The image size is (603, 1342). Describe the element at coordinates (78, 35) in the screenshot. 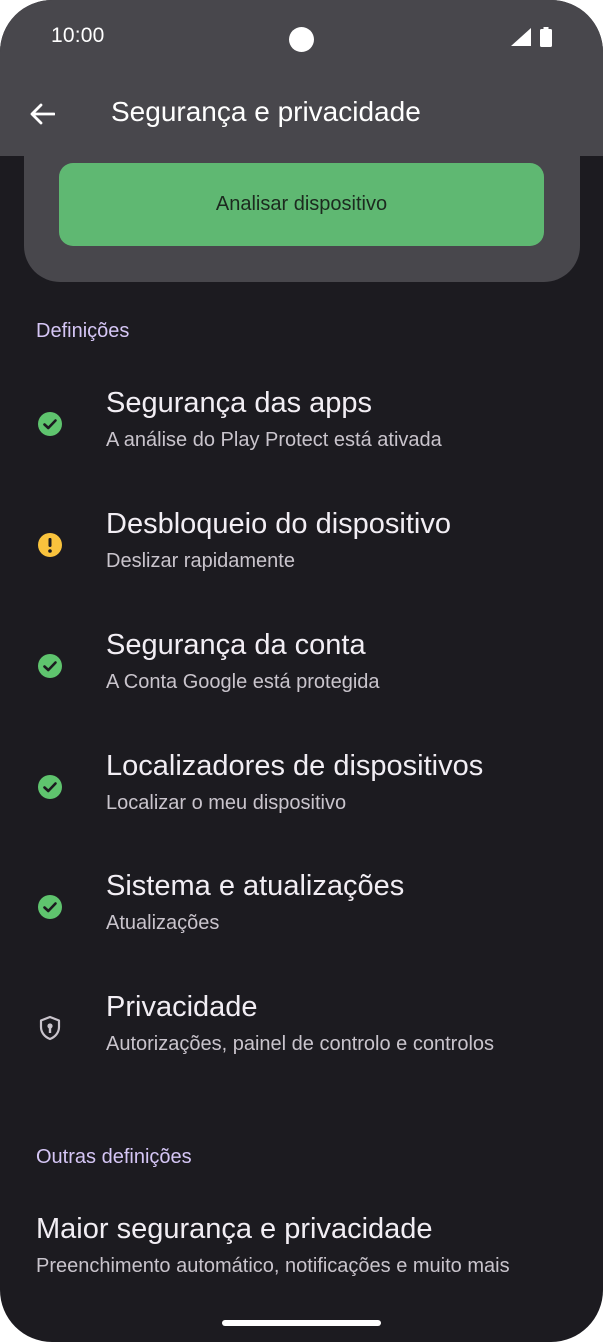

I see `status-time: 10:00` at that location.